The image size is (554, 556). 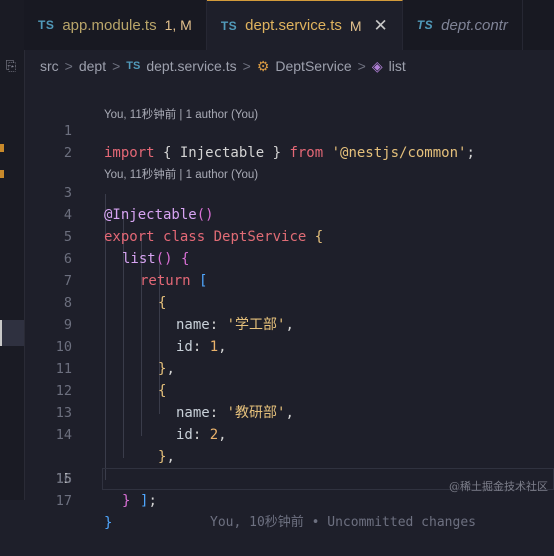 I want to click on code-line: 8 name: '学工部',, so click(x=289, y=301).